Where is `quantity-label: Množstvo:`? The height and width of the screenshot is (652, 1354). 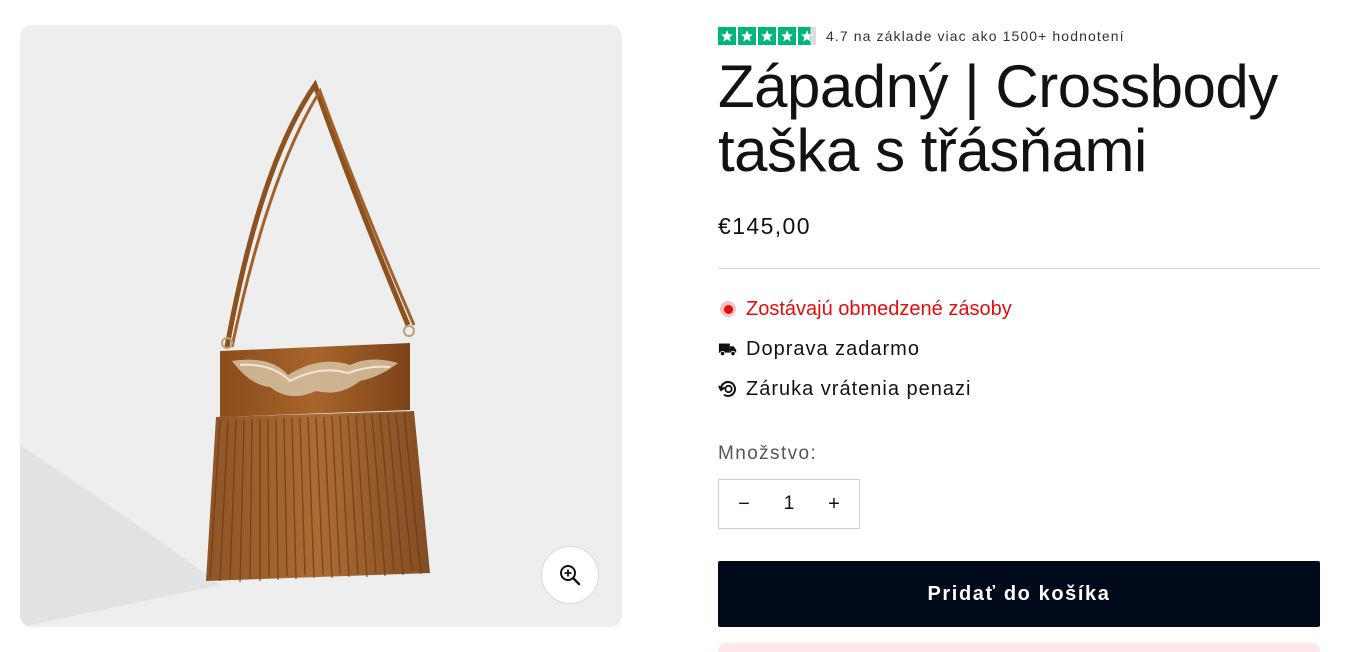 quantity-label: Množstvo: is located at coordinates (768, 453).